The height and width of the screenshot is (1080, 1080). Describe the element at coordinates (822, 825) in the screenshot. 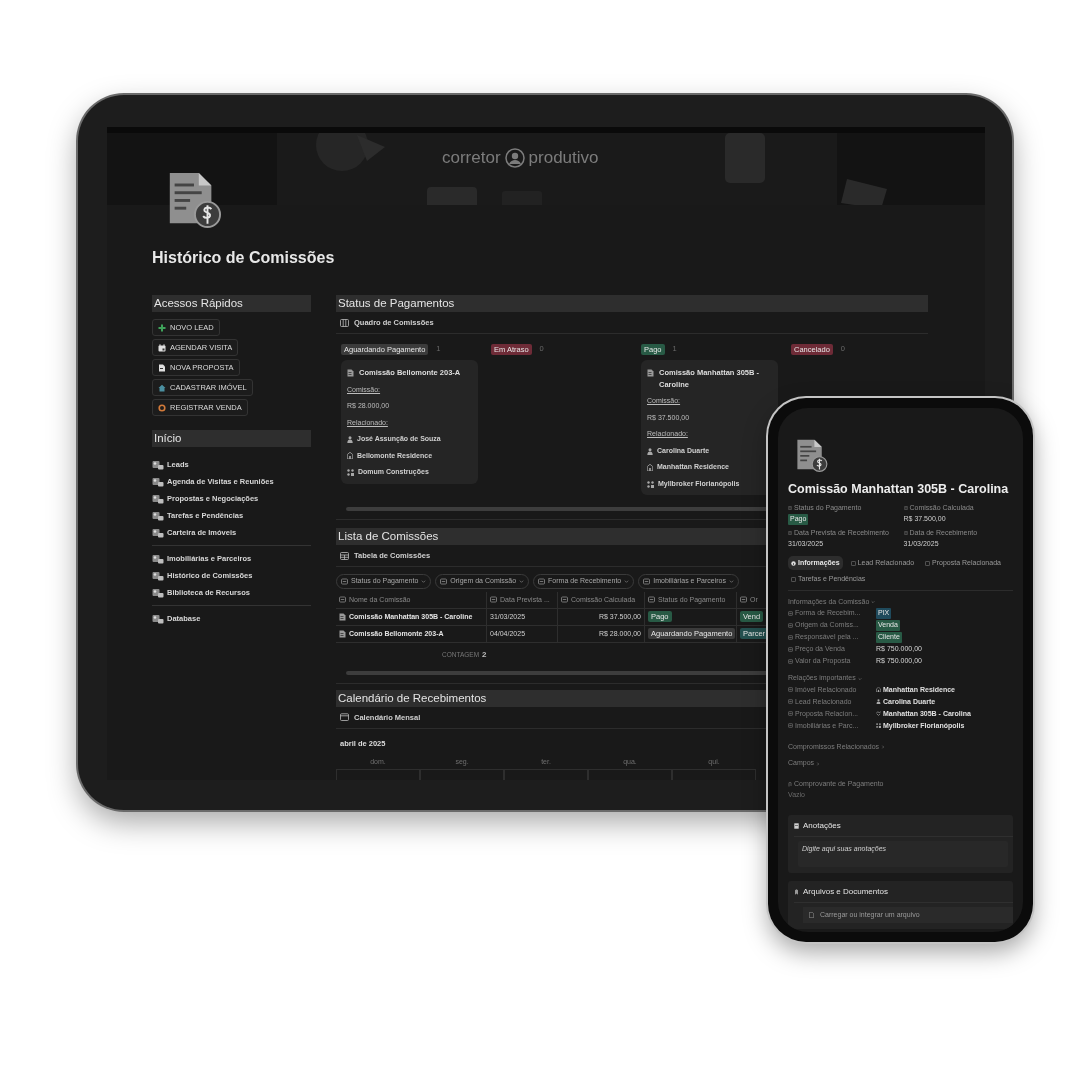

I see `card-title: Anotações` at that location.